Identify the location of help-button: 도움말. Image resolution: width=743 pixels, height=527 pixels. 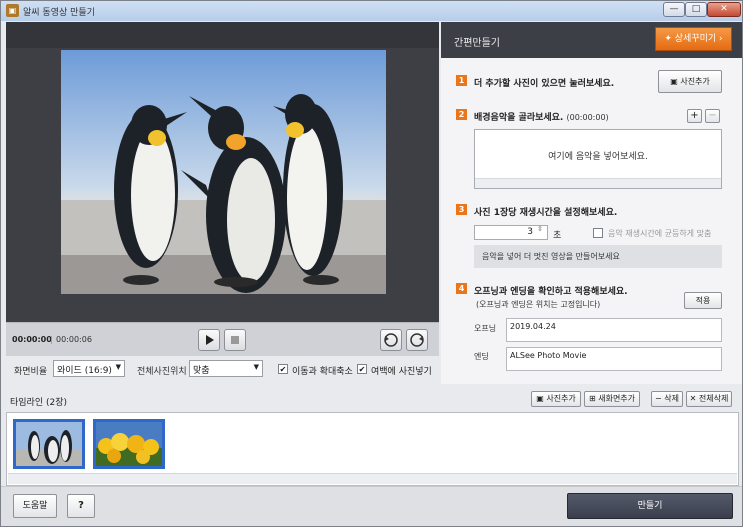
(35, 506).